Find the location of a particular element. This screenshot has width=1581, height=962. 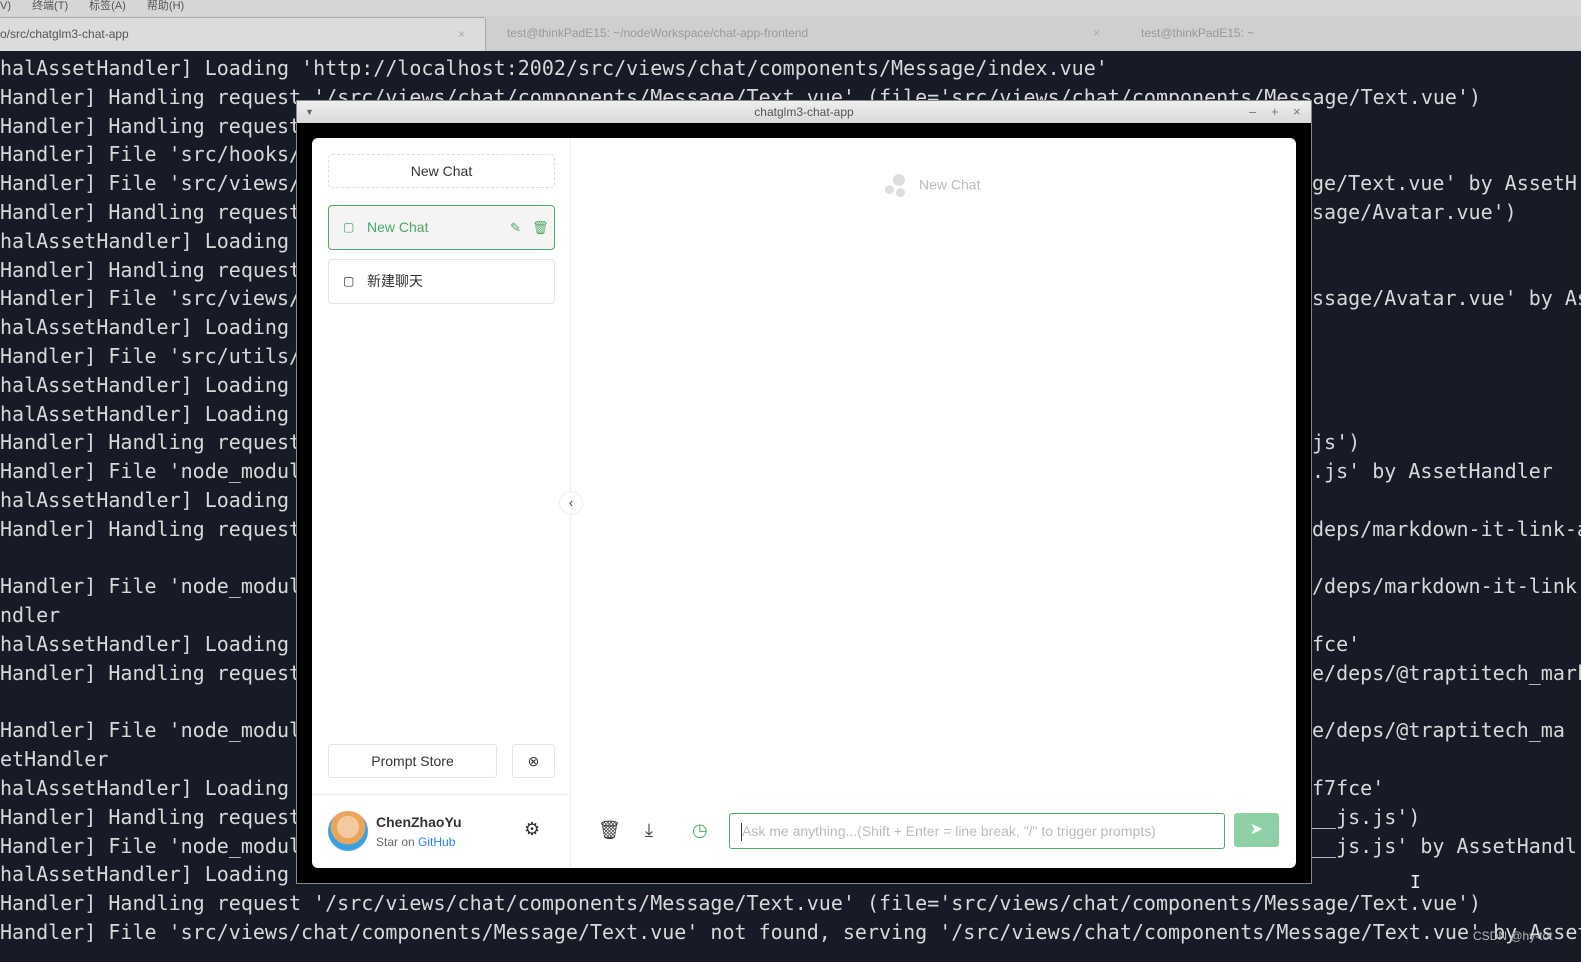

chat-item: ▢ 新建聊天 is located at coordinates (441, 281).